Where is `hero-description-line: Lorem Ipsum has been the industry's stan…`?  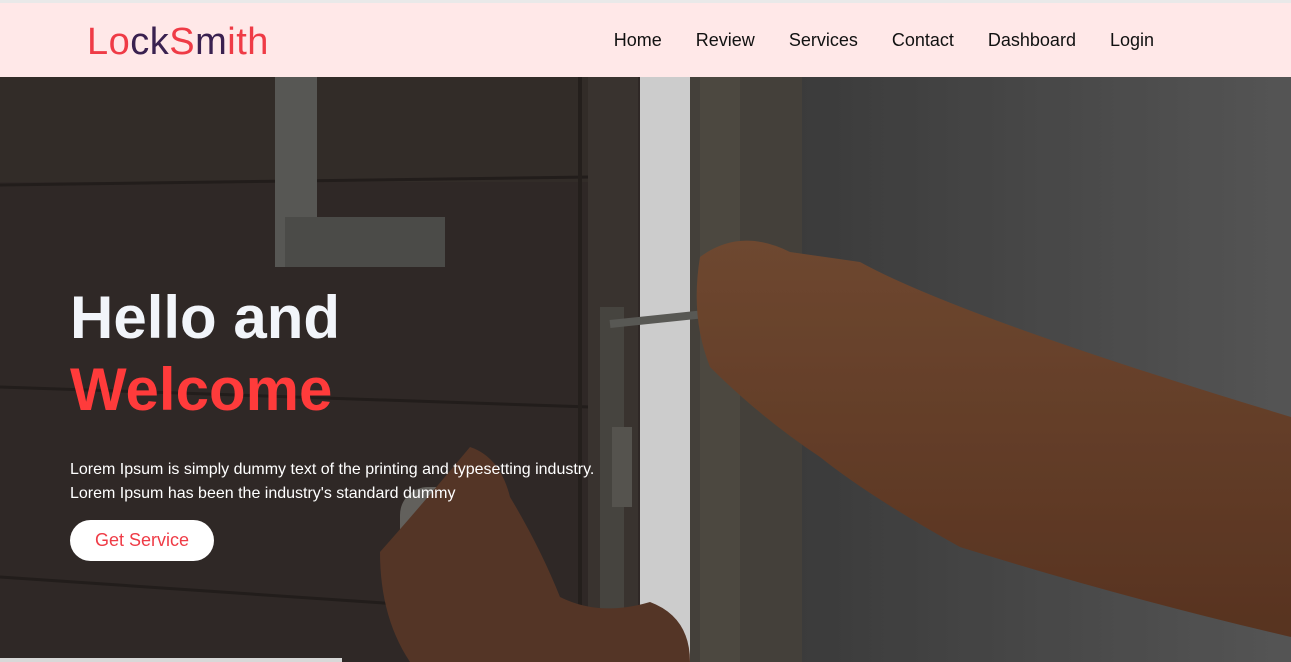
hero-description-line: Lorem Ipsum has been the industry's stan… is located at coordinates (263, 493).